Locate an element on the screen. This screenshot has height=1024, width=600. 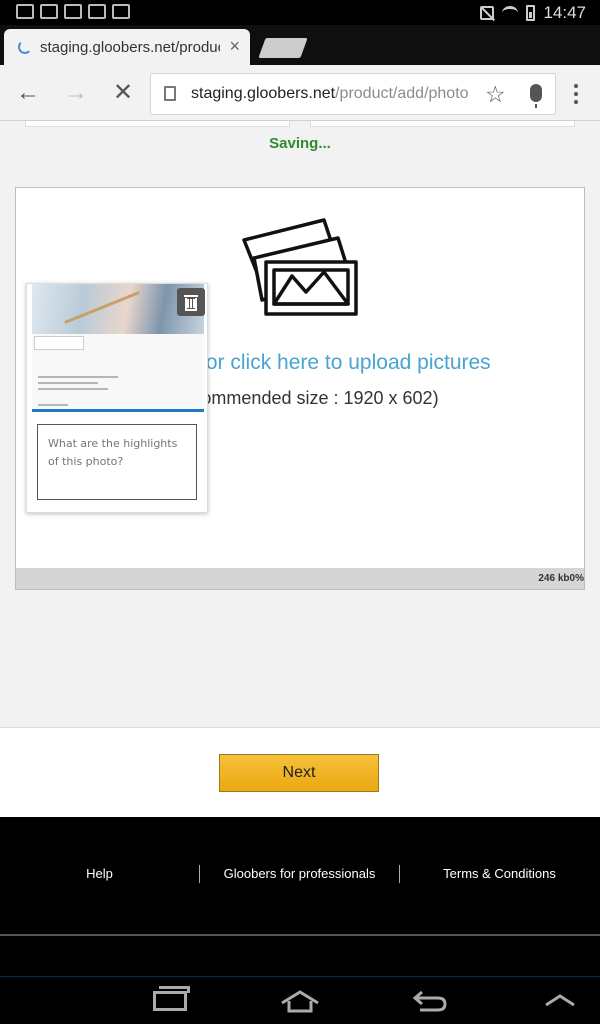
footer-link-professionals: Gloobers for professionals is located at coordinates (299, 873).